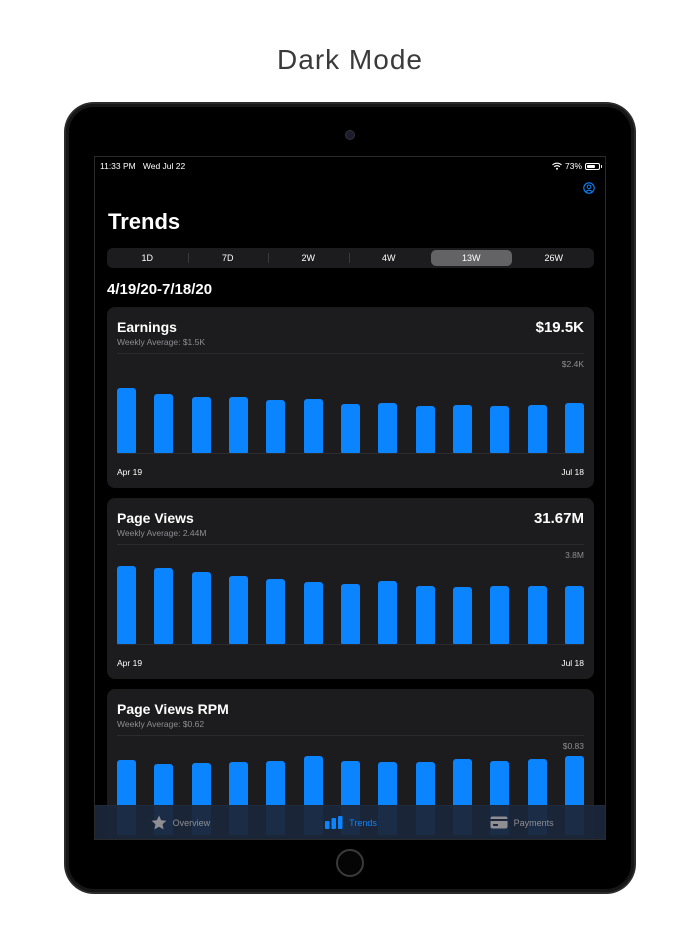 Image resolution: width=700 pixels, height=934 pixels. I want to click on tab-bar: Overview Trends Payments, so click(350, 822).